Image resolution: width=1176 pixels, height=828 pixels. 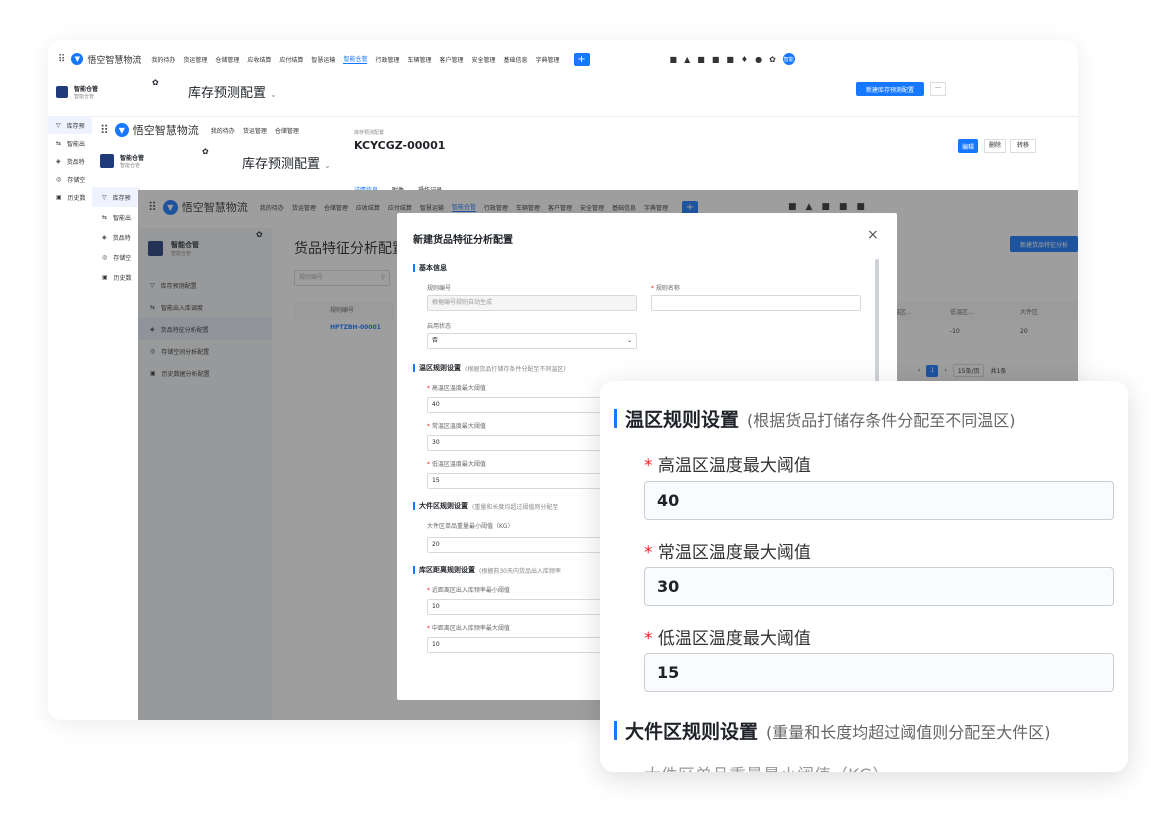 I want to click on zoom-section-title: 大件区规则设置, so click(x=692, y=732).